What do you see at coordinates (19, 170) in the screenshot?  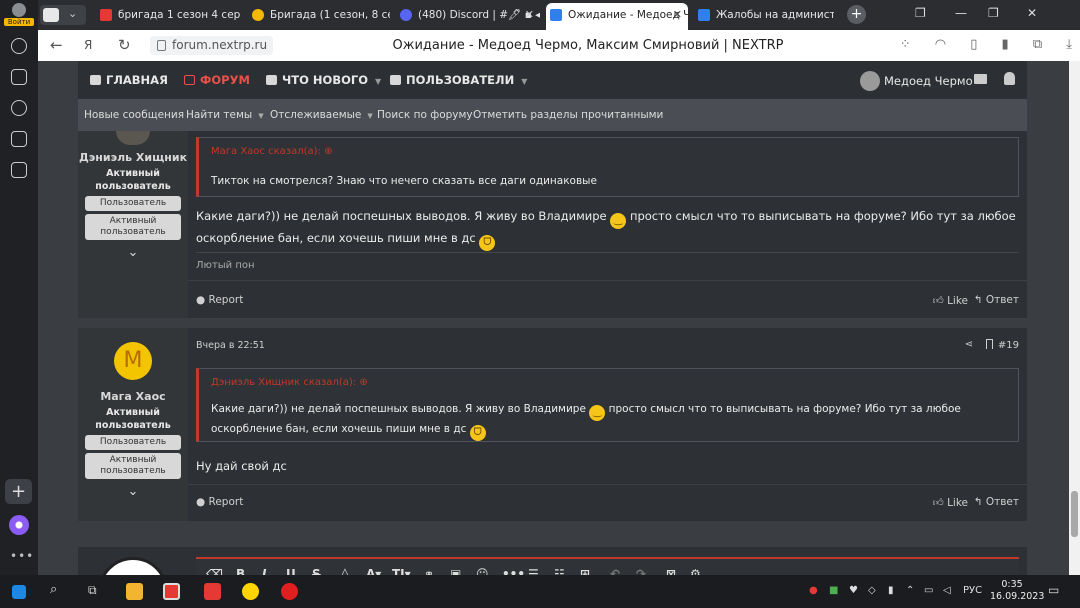 I see `gallery-icon` at bounding box center [19, 170].